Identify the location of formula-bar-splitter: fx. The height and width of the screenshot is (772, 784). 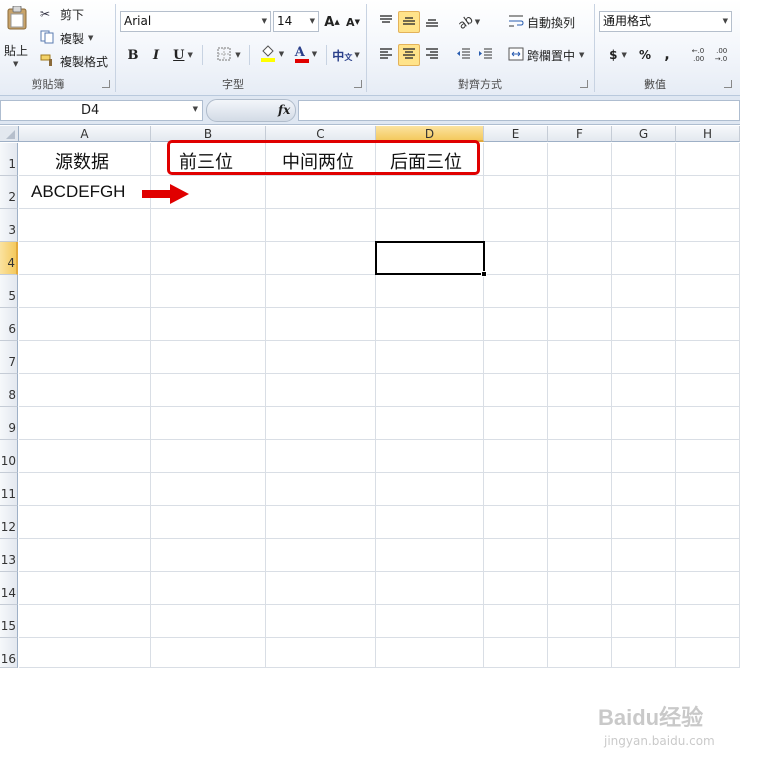
(251, 110).